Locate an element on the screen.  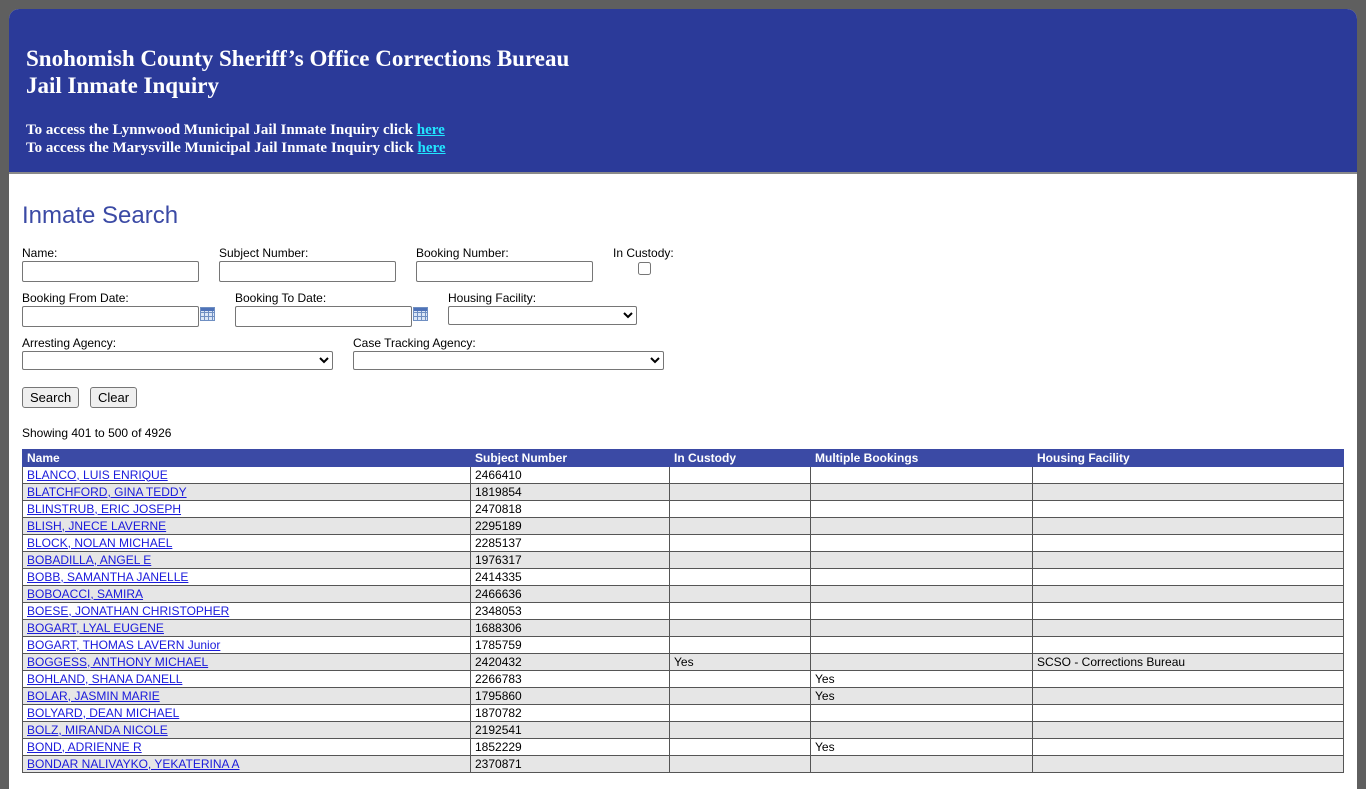
booking-to-date-input is located at coordinates (323, 316).